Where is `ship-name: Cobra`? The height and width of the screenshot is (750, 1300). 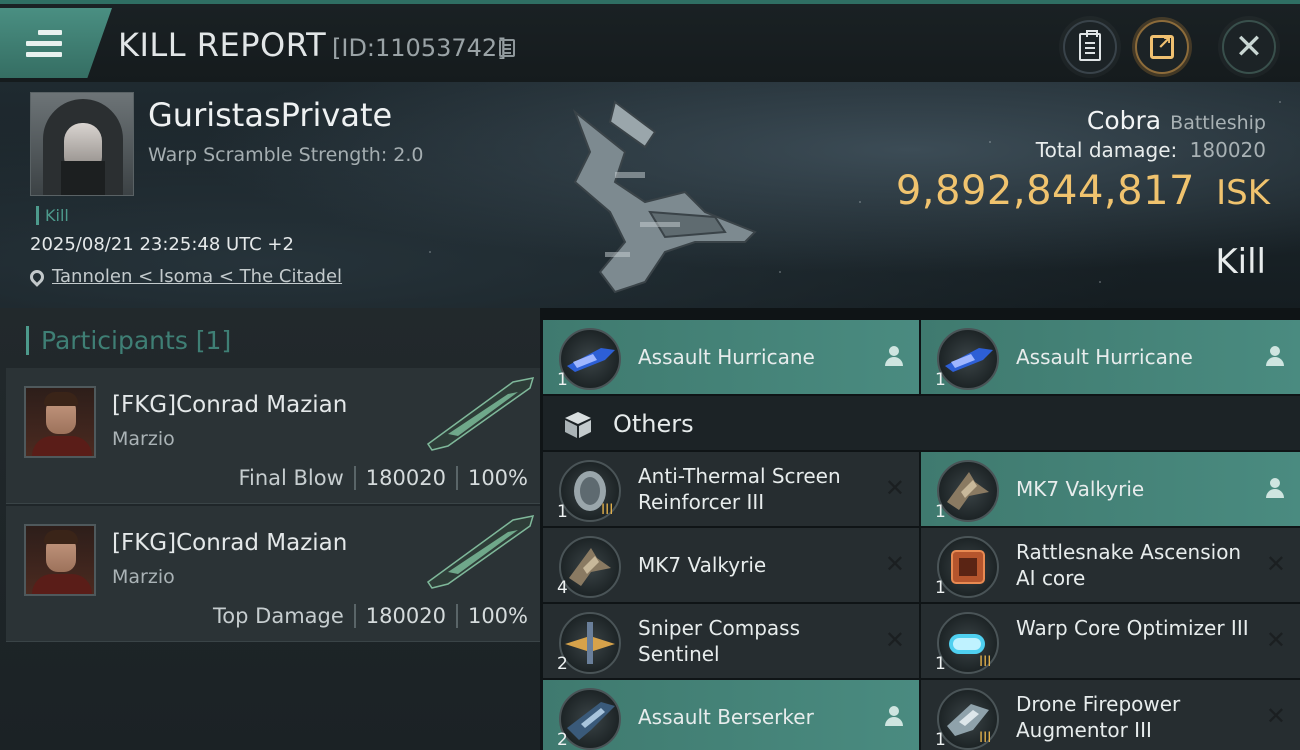
ship-name: Cobra is located at coordinates (1124, 120).